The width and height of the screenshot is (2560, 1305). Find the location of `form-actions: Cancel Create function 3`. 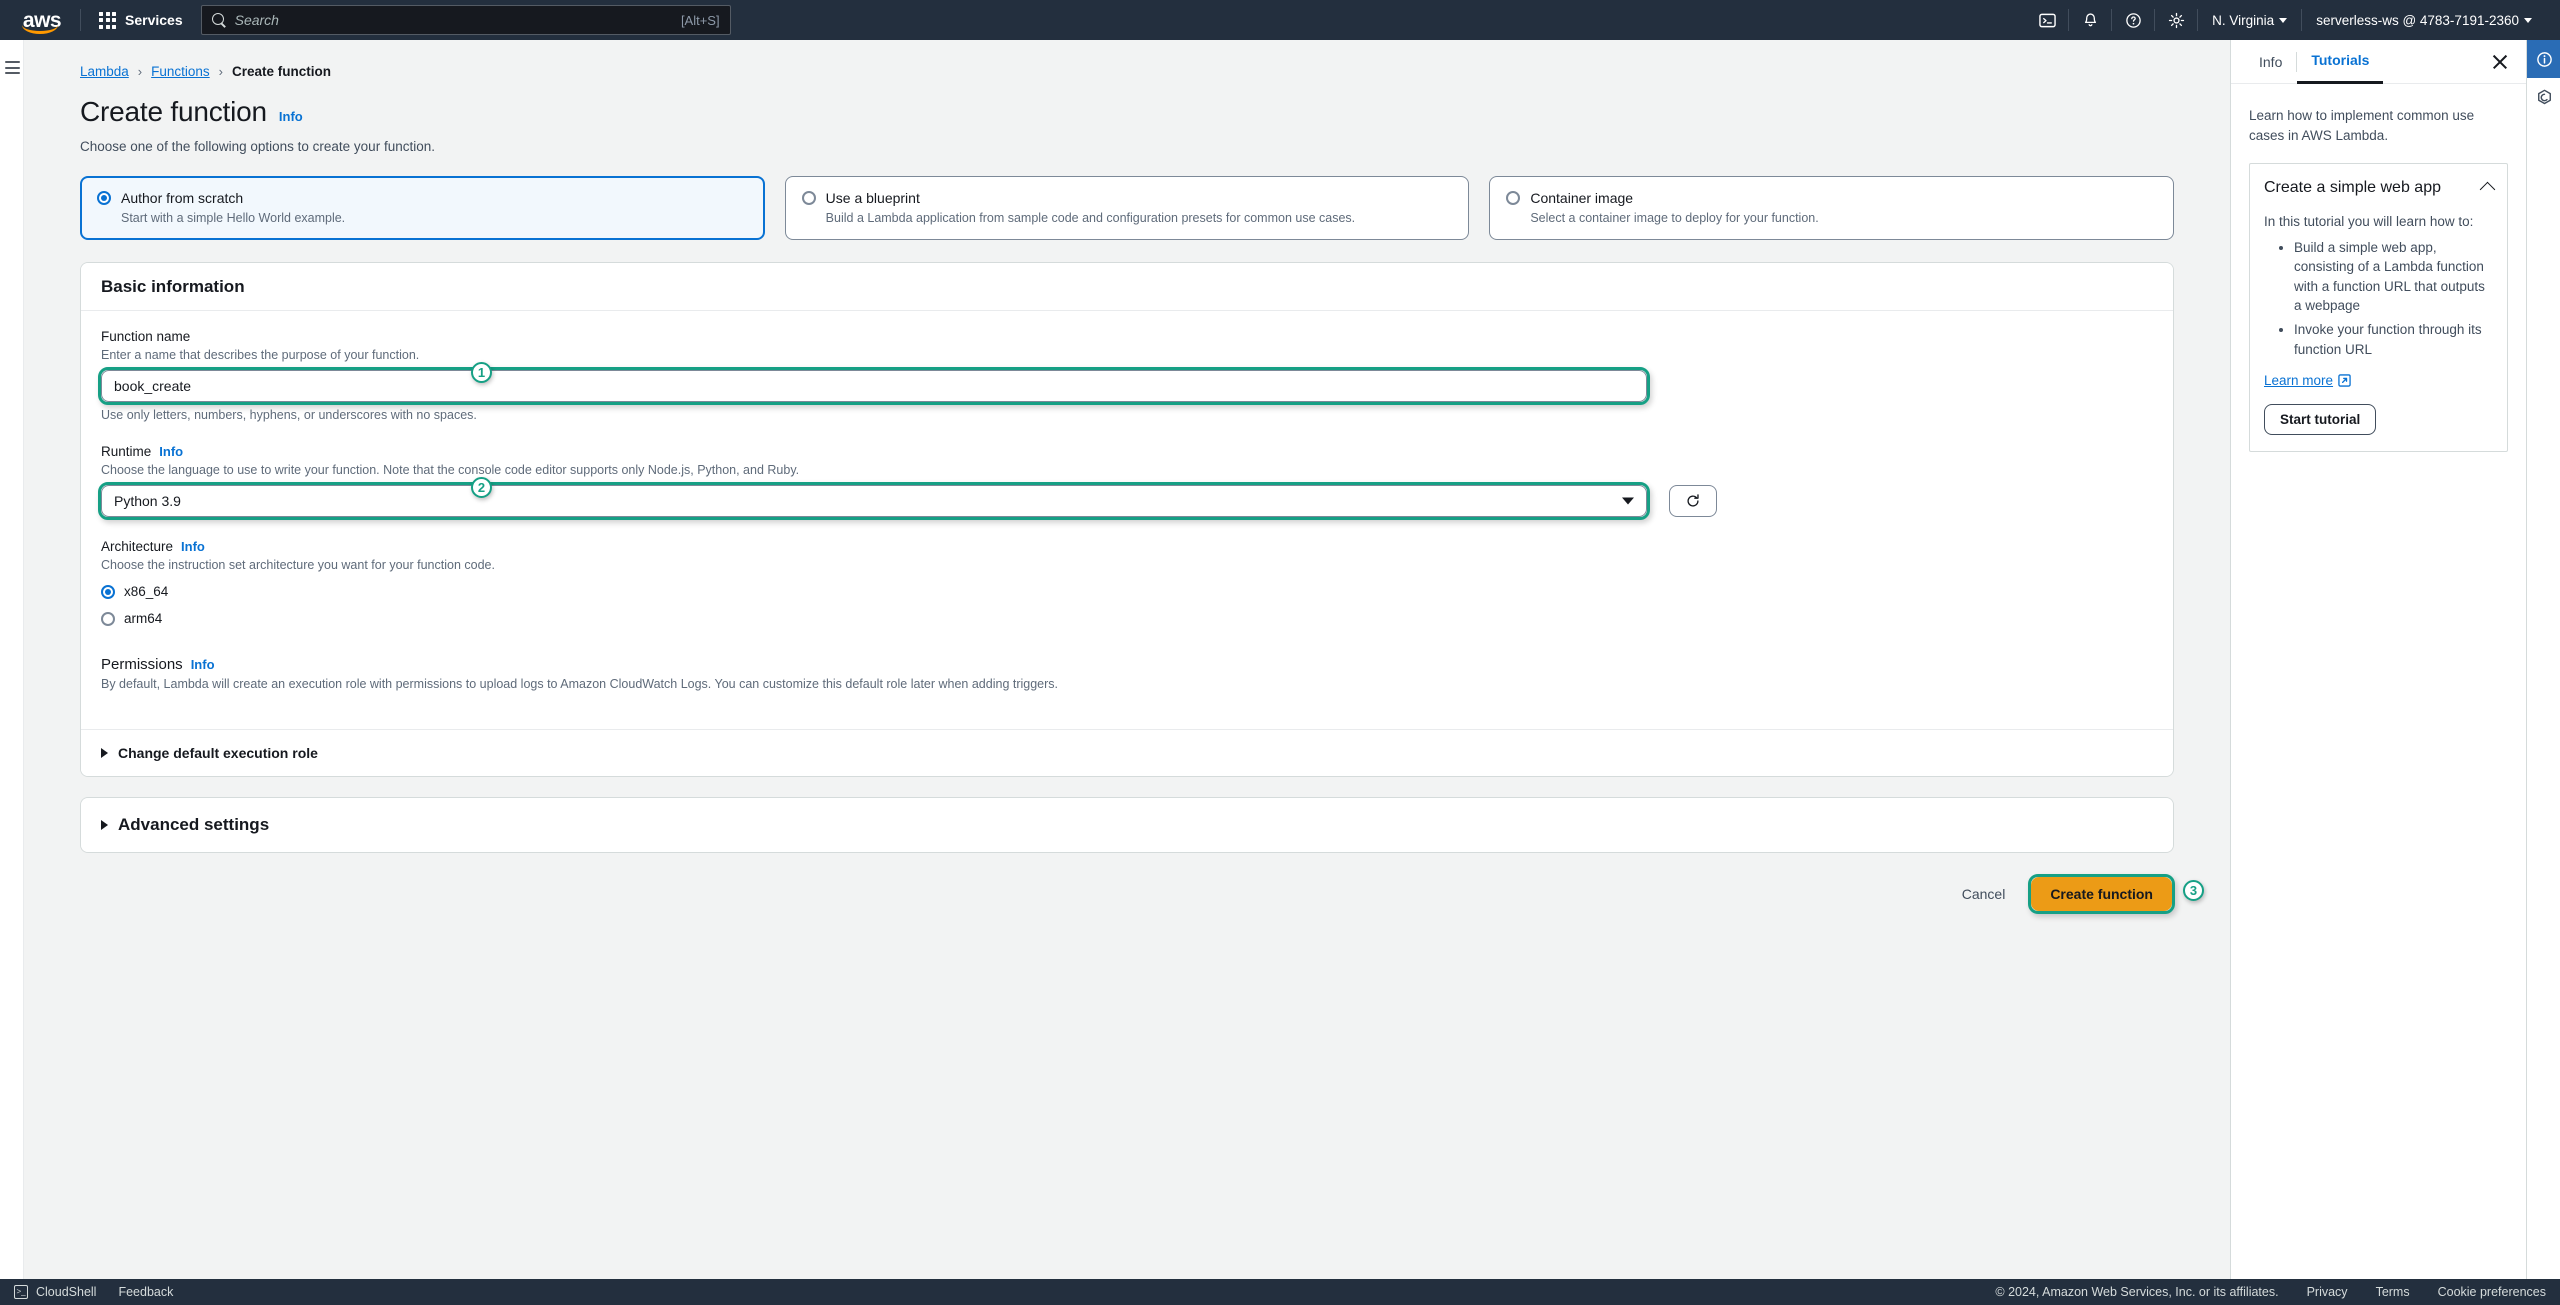

form-actions: Cancel Create function 3 is located at coordinates (1142, 894).